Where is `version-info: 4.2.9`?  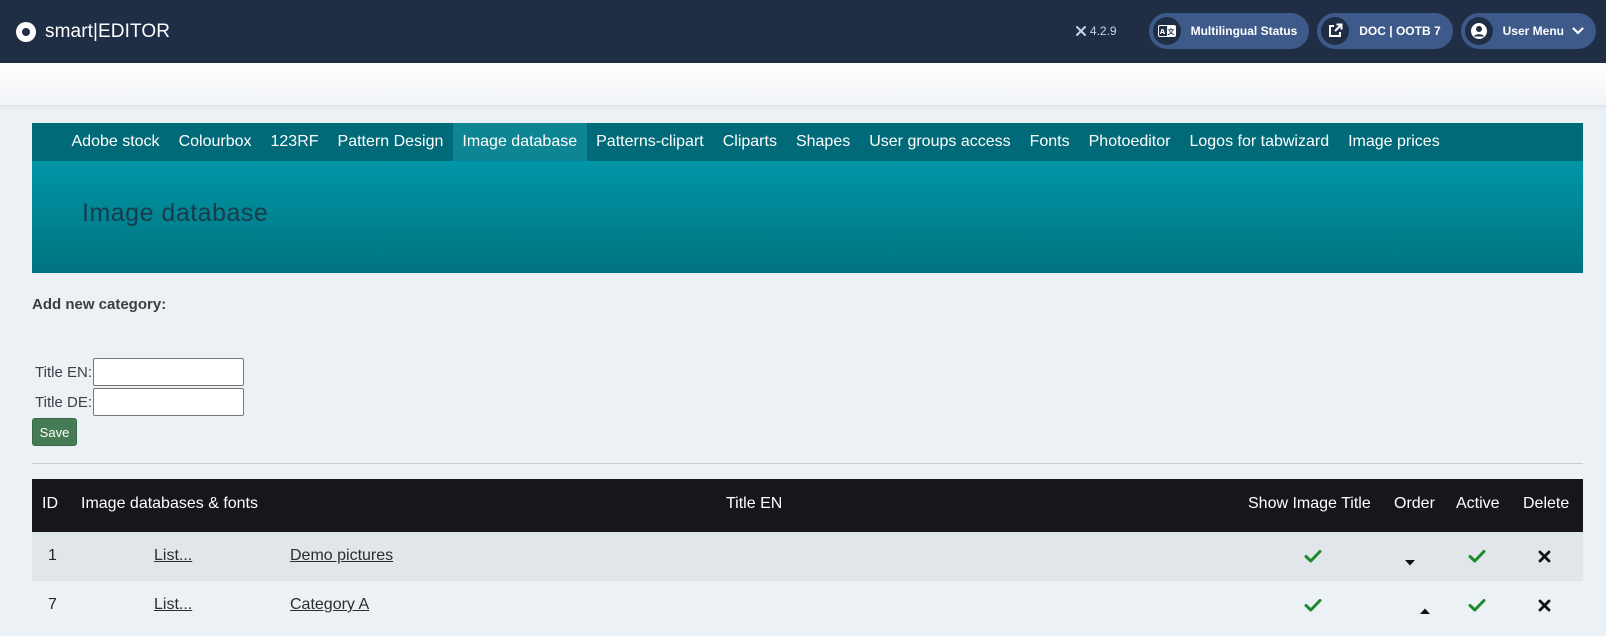
version-info: 4.2.9 is located at coordinates (1096, 31).